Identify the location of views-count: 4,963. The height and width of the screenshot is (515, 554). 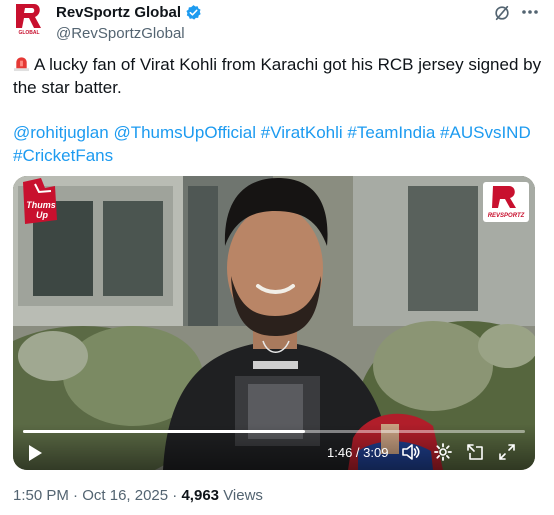
(200, 495).